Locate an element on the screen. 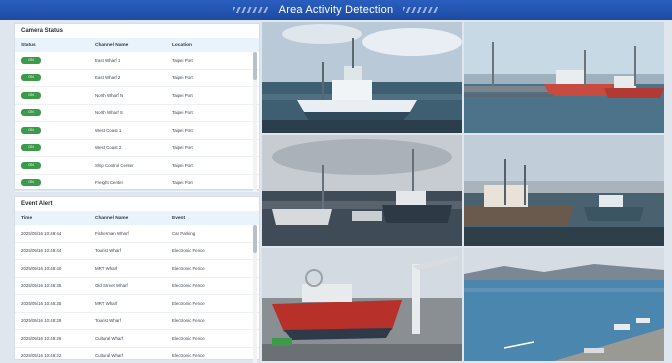  event-alert-title: Event Alert is located at coordinates (37, 204).